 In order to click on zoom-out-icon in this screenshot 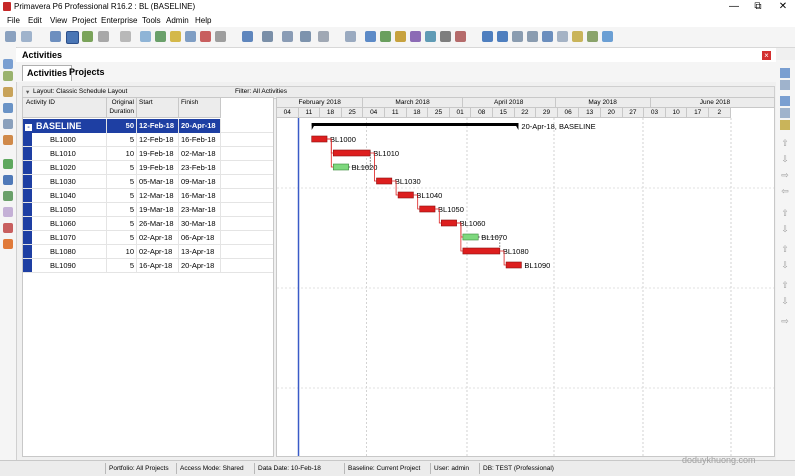, I will do `click(502, 36)`.